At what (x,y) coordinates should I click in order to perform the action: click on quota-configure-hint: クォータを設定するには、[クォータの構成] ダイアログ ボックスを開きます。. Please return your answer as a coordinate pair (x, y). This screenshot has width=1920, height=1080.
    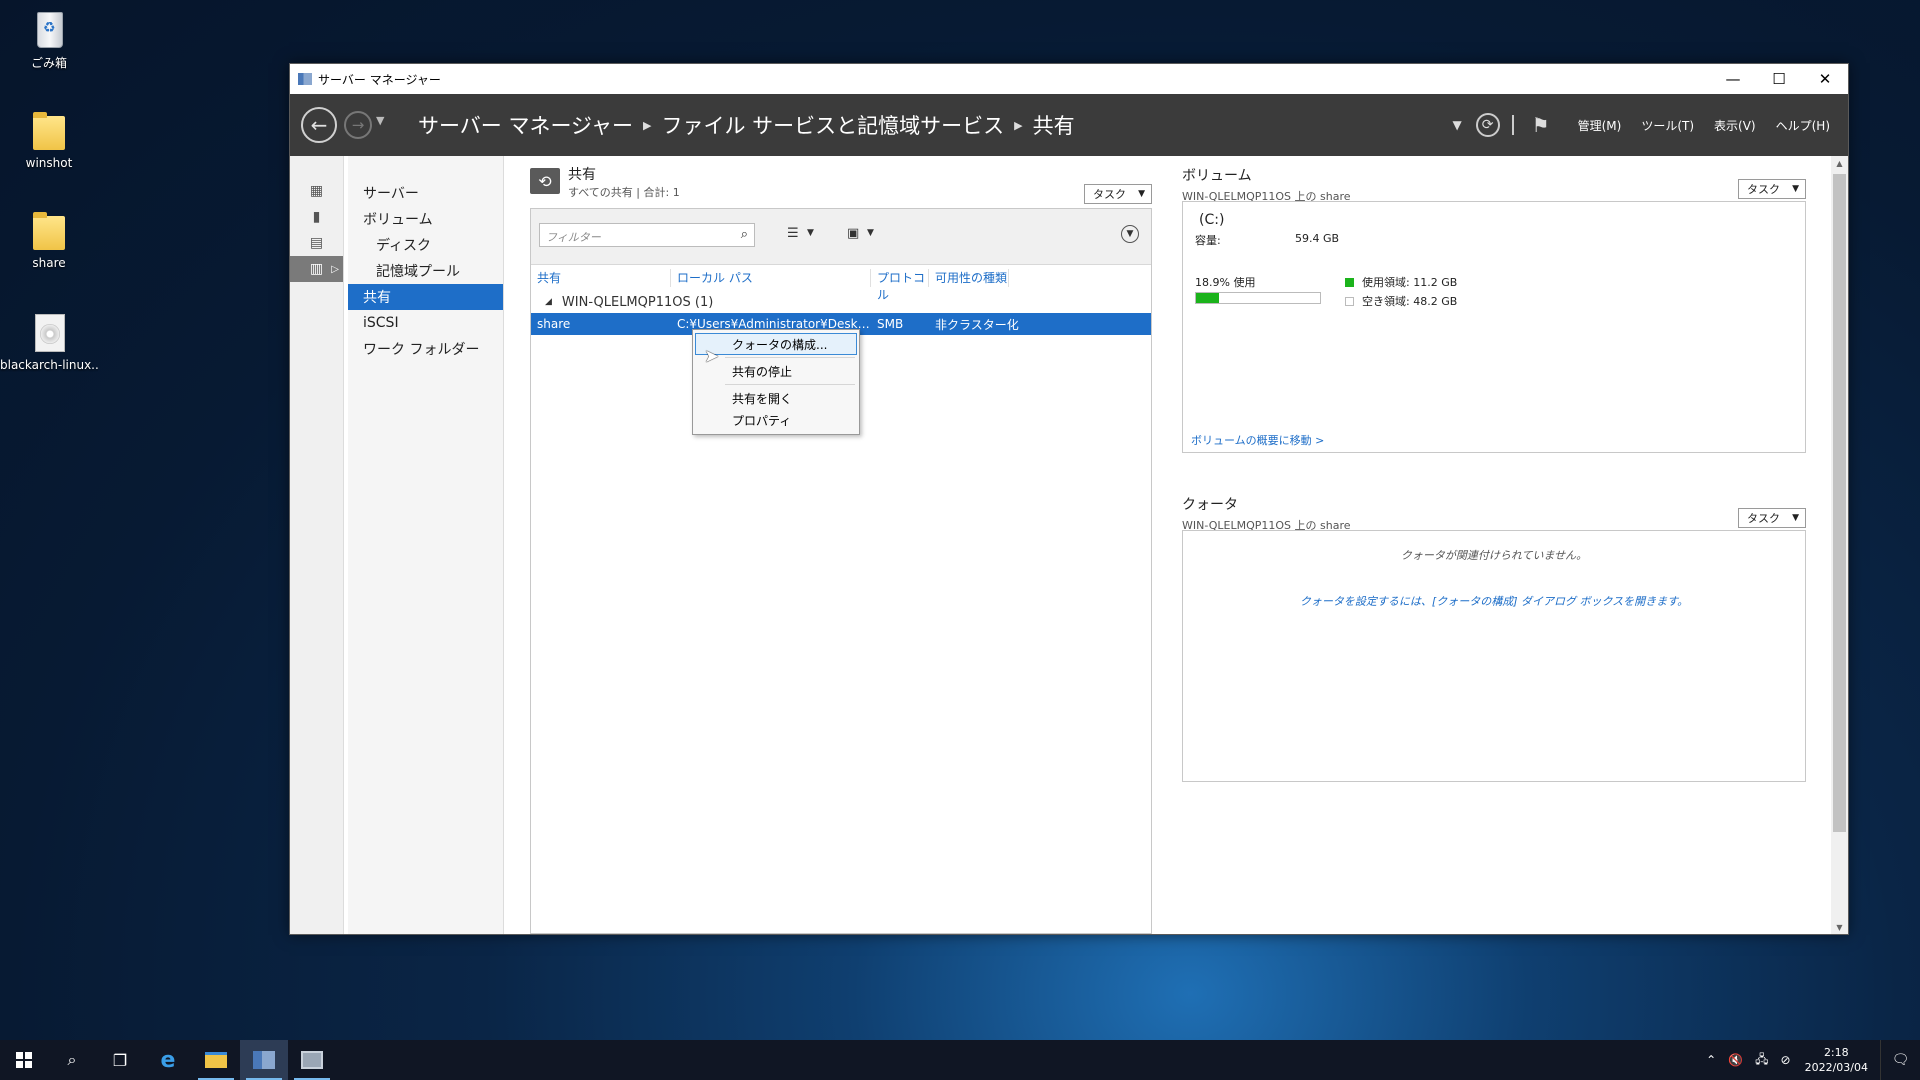
    Looking at the image, I should click on (1494, 601).